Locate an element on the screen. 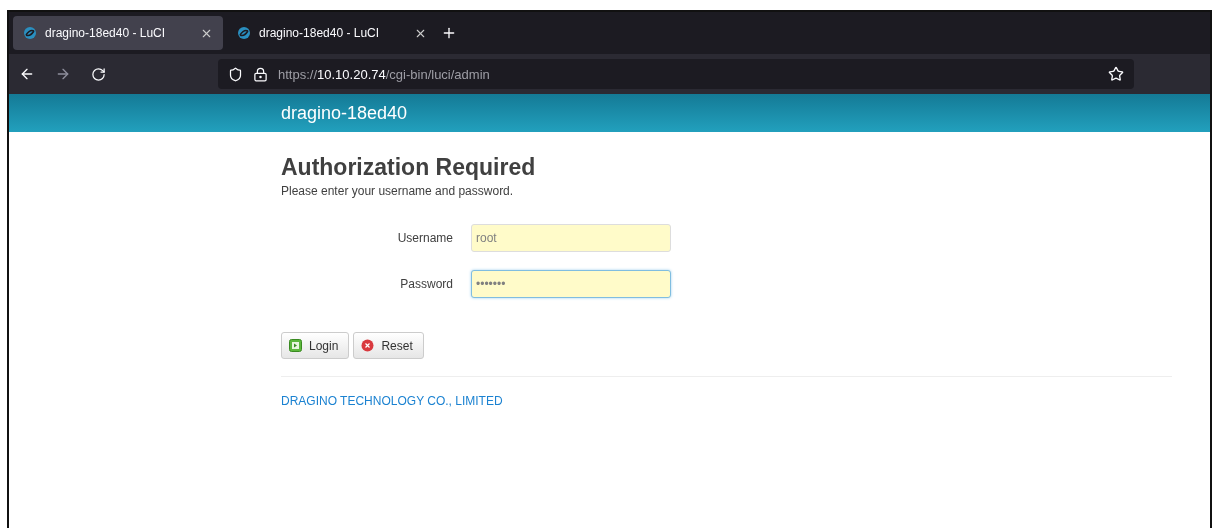 The width and height of the screenshot is (1218, 528). shield-icon is located at coordinates (235, 74).